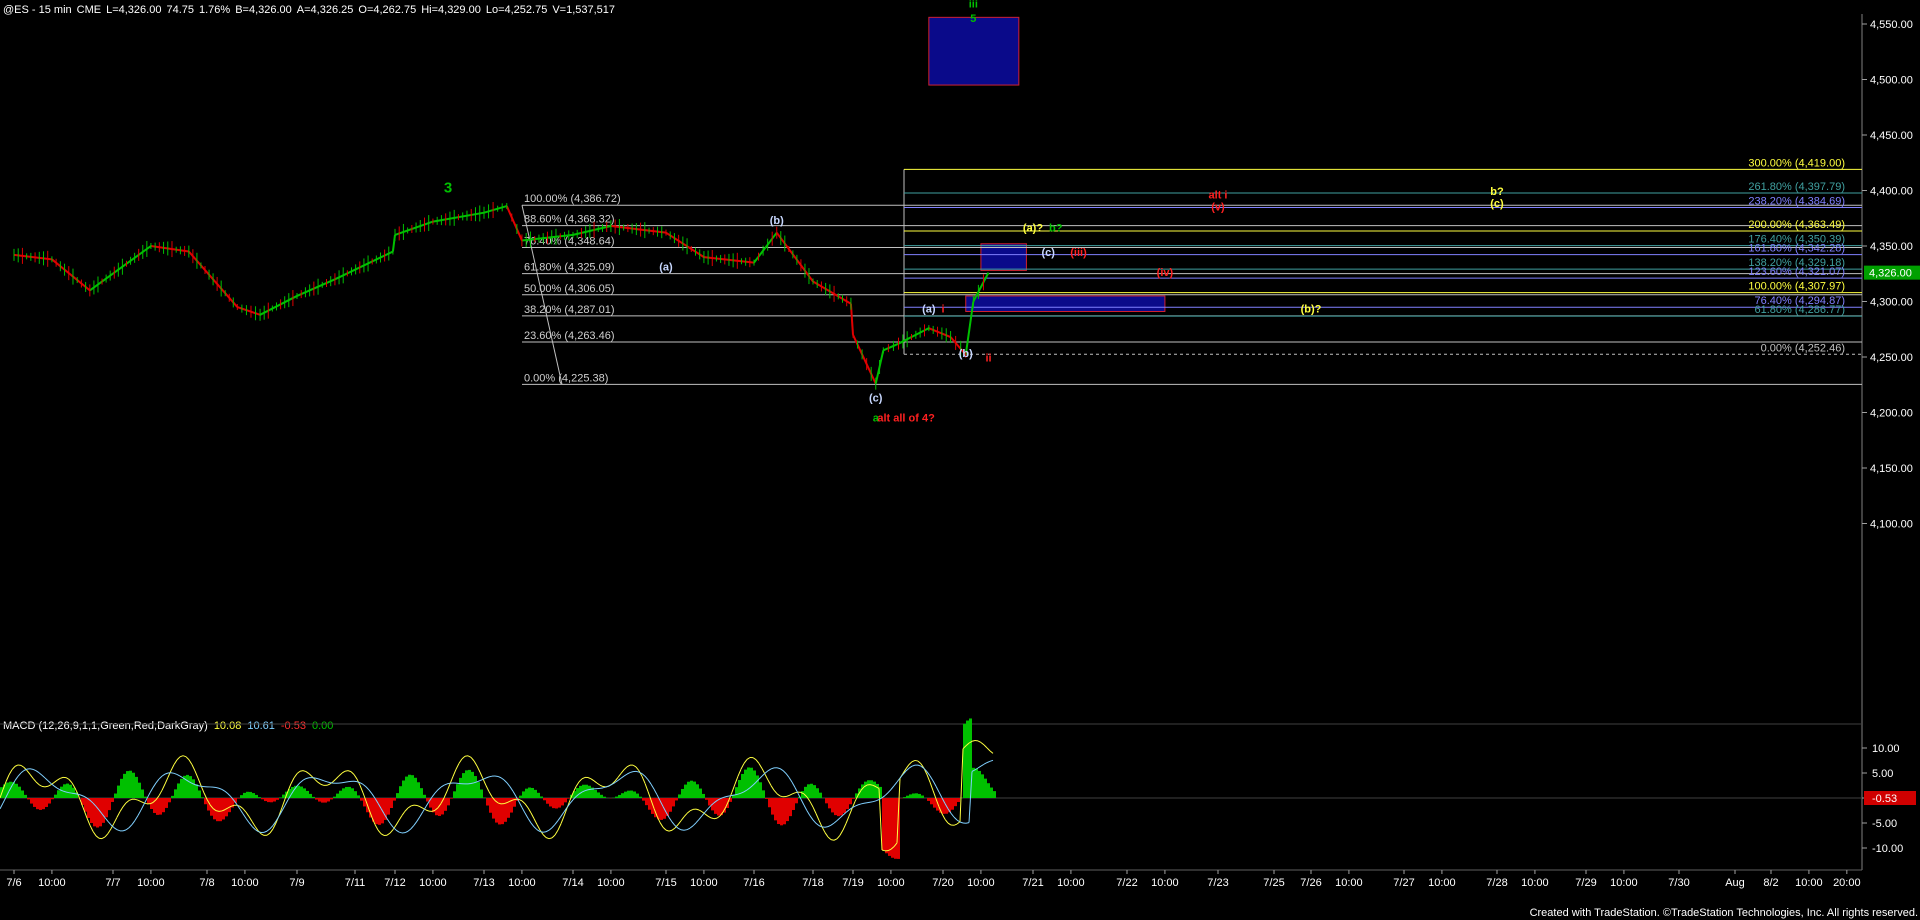  Describe the element at coordinates (1048, 253) in the screenshot. I see `wave-label: (c)` at that location.